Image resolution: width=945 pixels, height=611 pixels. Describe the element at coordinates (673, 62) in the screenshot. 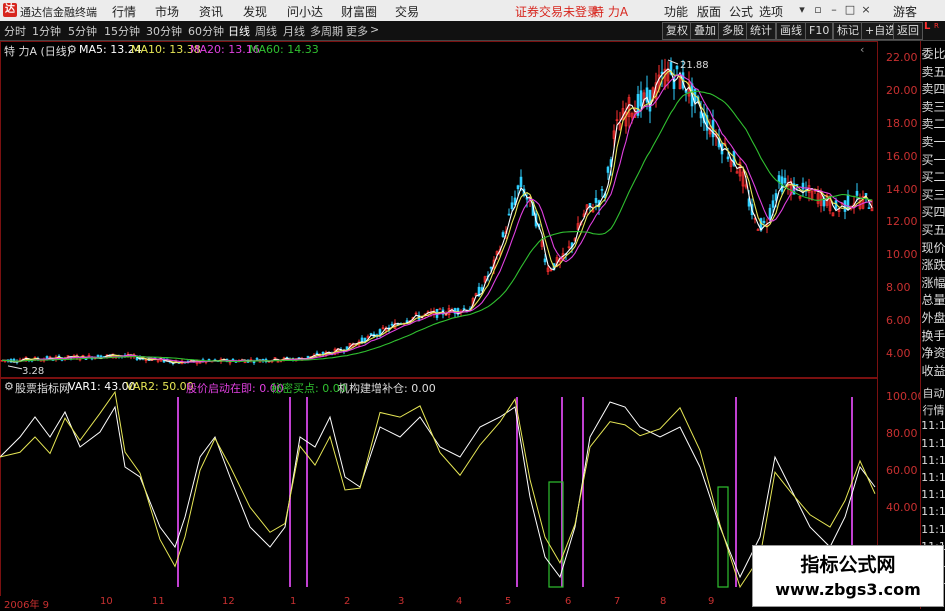

I see `high-marker-line` at that location.